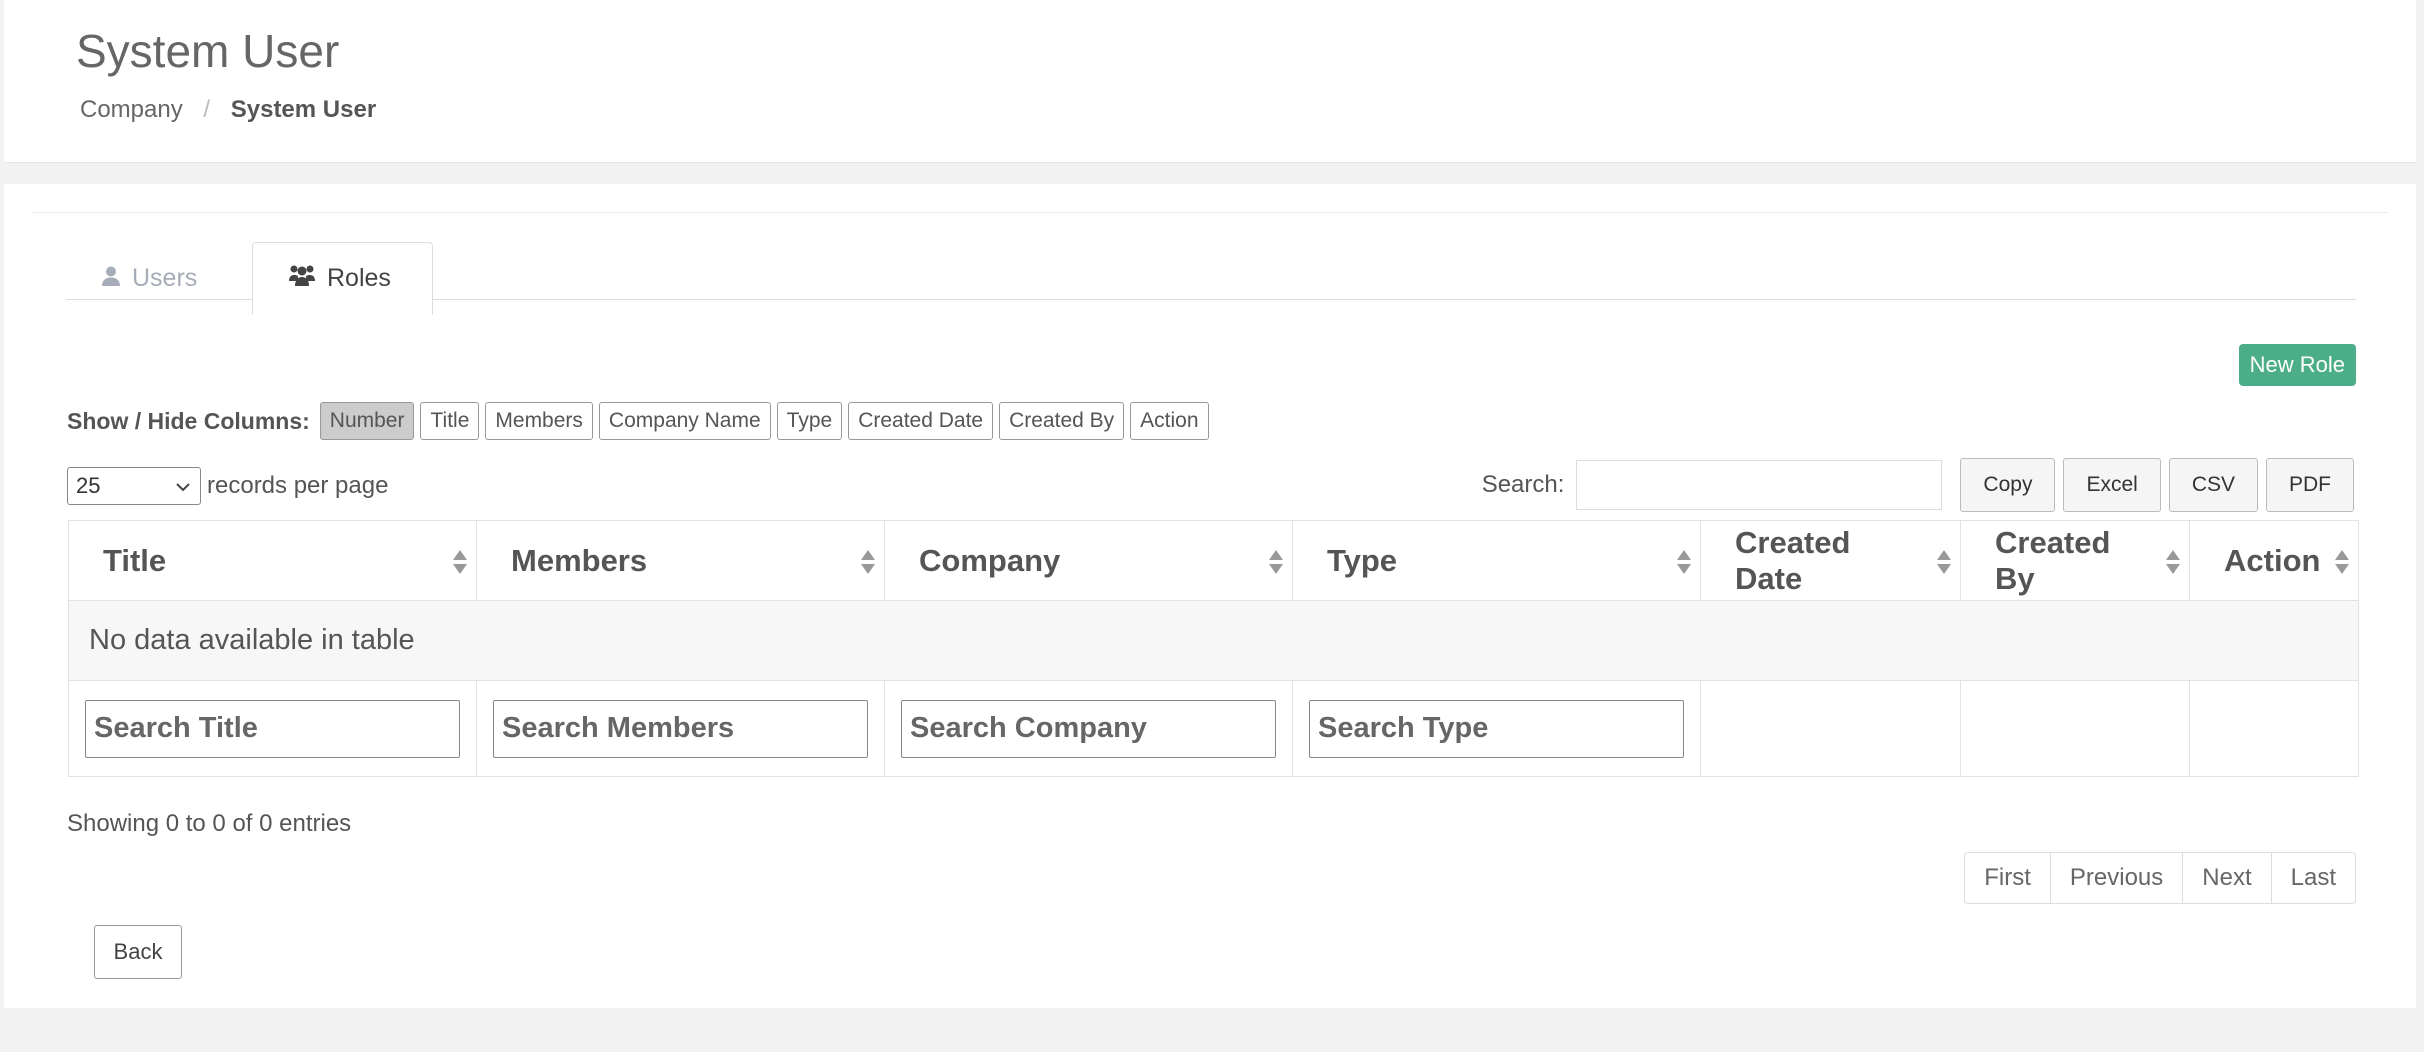  I want to click on colvis-action-button: Action, so click(1169, 421).